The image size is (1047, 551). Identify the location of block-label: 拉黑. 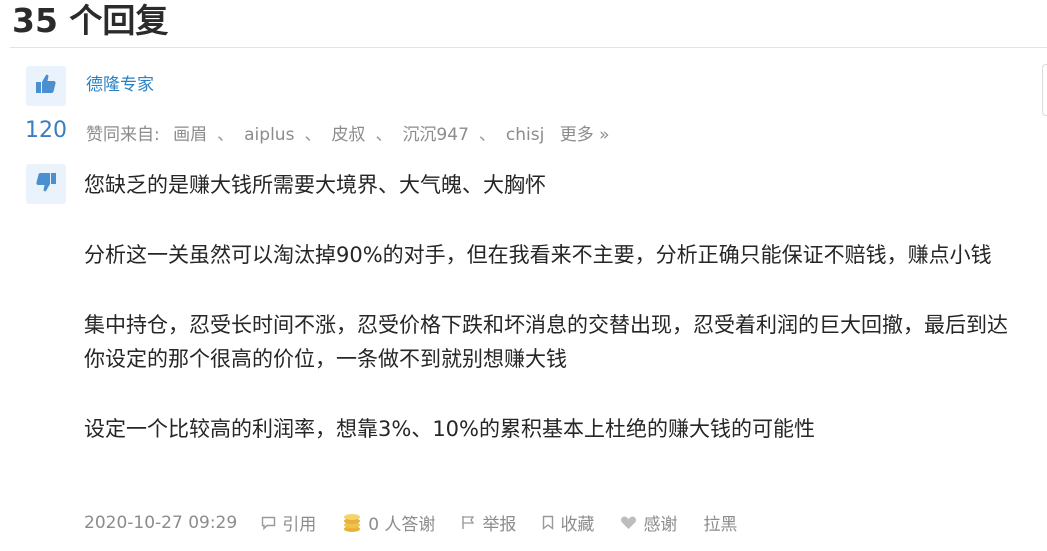
(720, 525).